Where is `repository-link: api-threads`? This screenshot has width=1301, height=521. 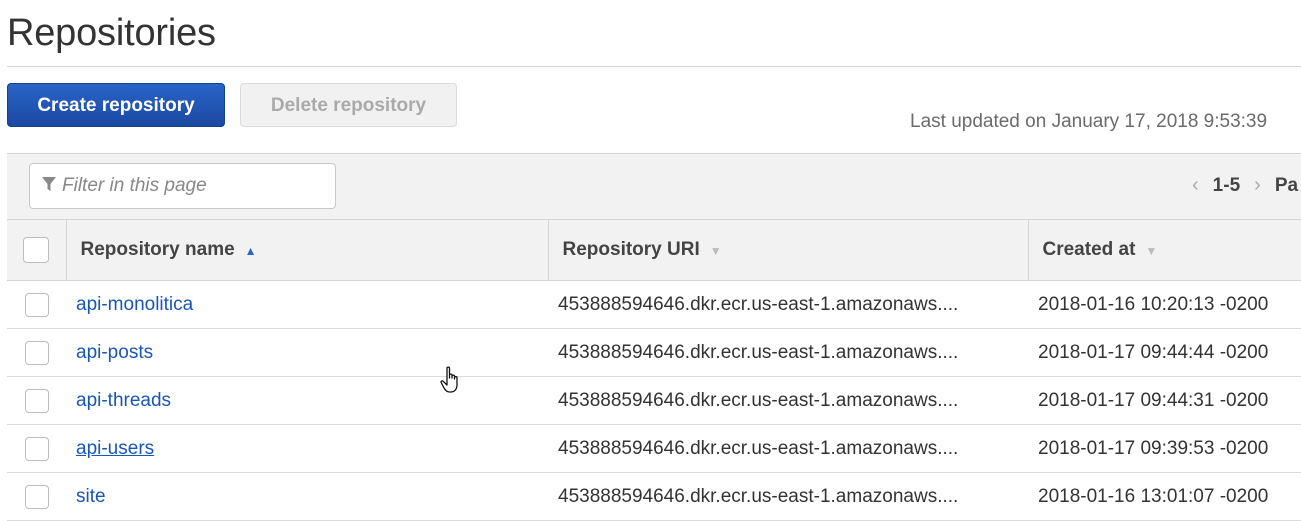 repository-link: api-threads is located at coordinates (123, 400).